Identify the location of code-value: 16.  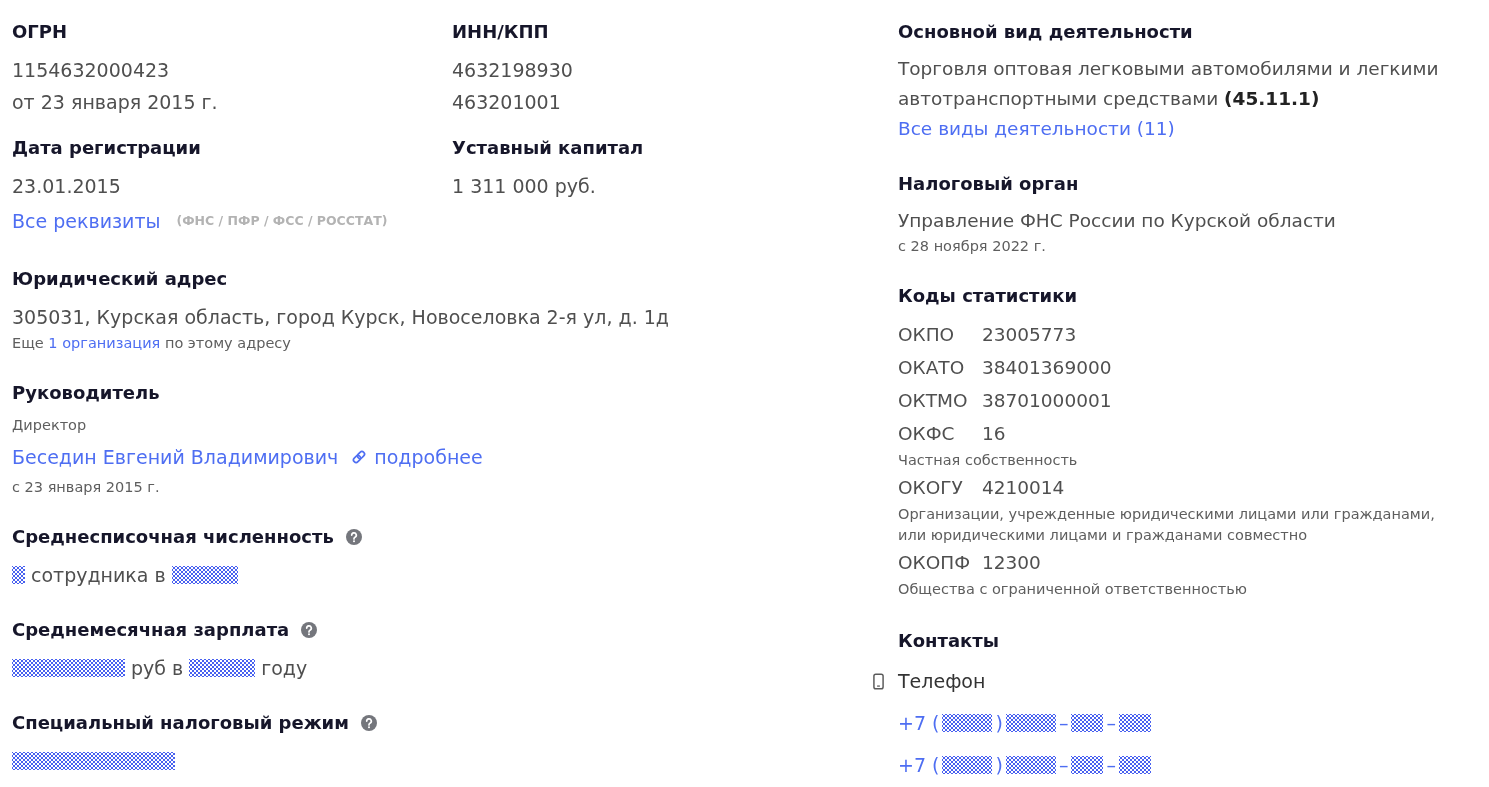
(994, 434).